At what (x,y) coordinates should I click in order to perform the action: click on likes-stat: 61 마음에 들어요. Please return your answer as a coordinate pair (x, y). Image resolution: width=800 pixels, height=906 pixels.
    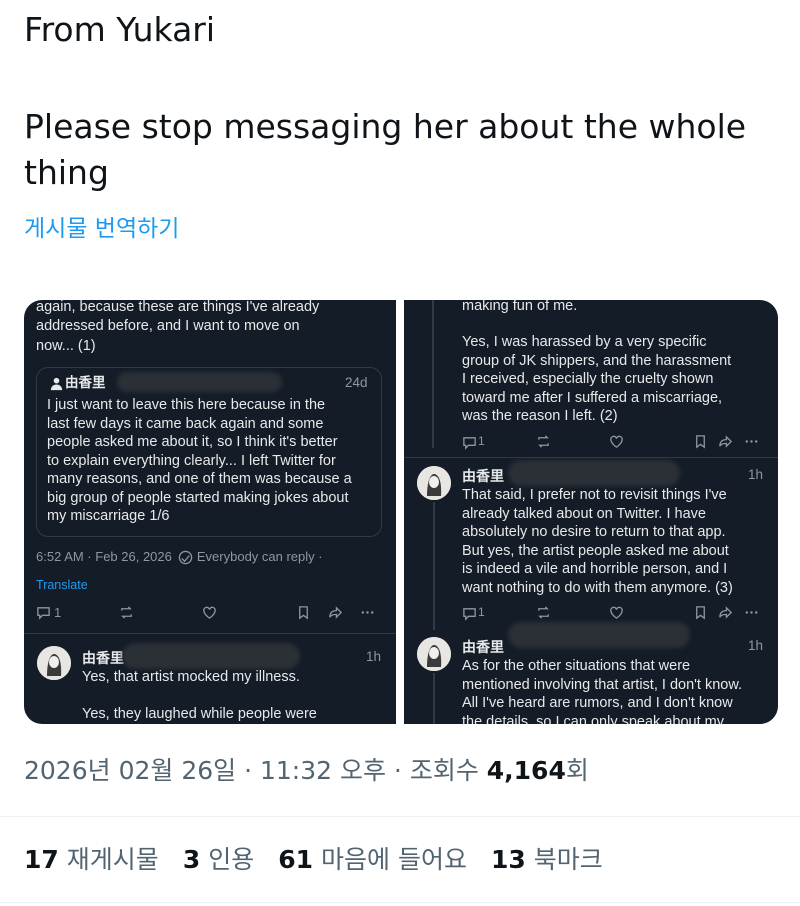
    Looking at the image, I should click on (372, 860).